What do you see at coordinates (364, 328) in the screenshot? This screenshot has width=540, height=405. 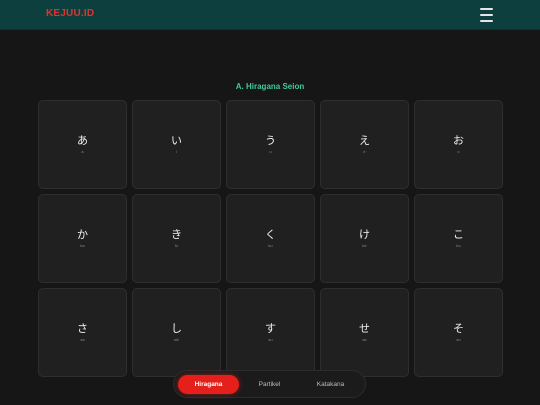 I see `kana-character: せ` at bounding box center [364, 328].